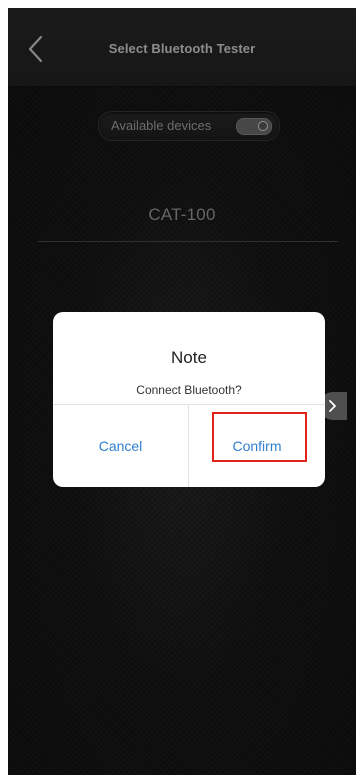 This screenshot has width=363, height=783. What do you see at coordinates (257, 446) in the screenshot?
I see `confirm-button: Confirm` at bounding box center [257, 446].